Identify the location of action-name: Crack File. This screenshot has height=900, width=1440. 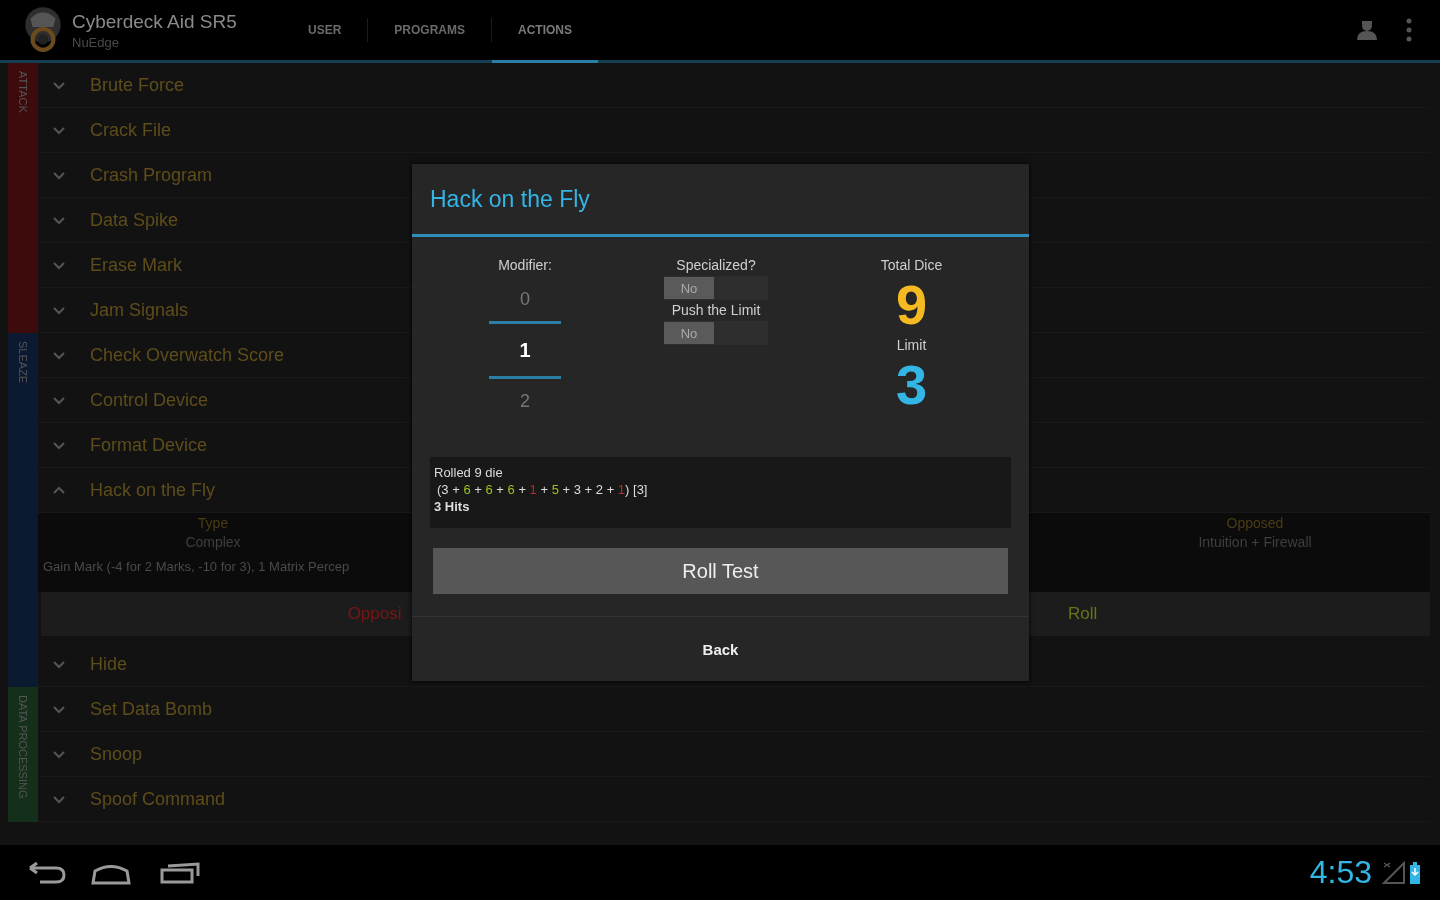
(130, 130).